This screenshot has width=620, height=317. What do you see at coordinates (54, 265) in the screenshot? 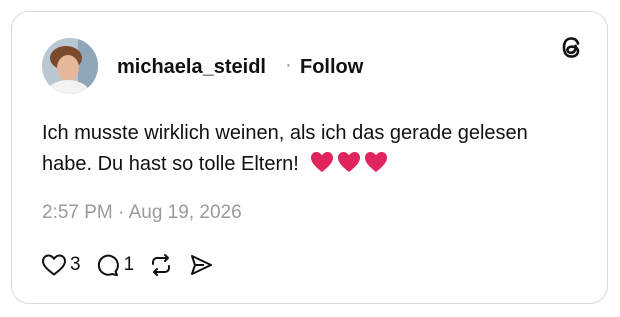
I see `heart-icon` at bounding box center [54, 265].